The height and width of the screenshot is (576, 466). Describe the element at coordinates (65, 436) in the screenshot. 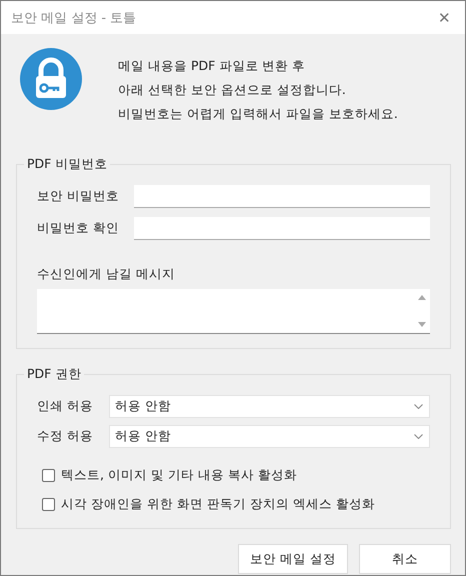

I see `field-label: 수정 허용` at that location.